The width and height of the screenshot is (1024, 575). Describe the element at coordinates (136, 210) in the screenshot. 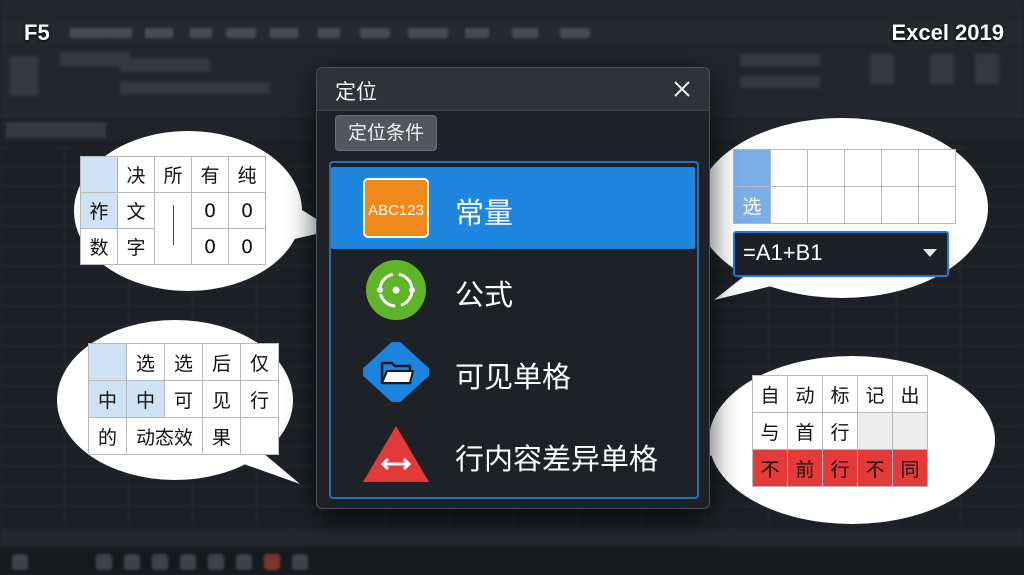

I see `table-cell: 文` at that location.